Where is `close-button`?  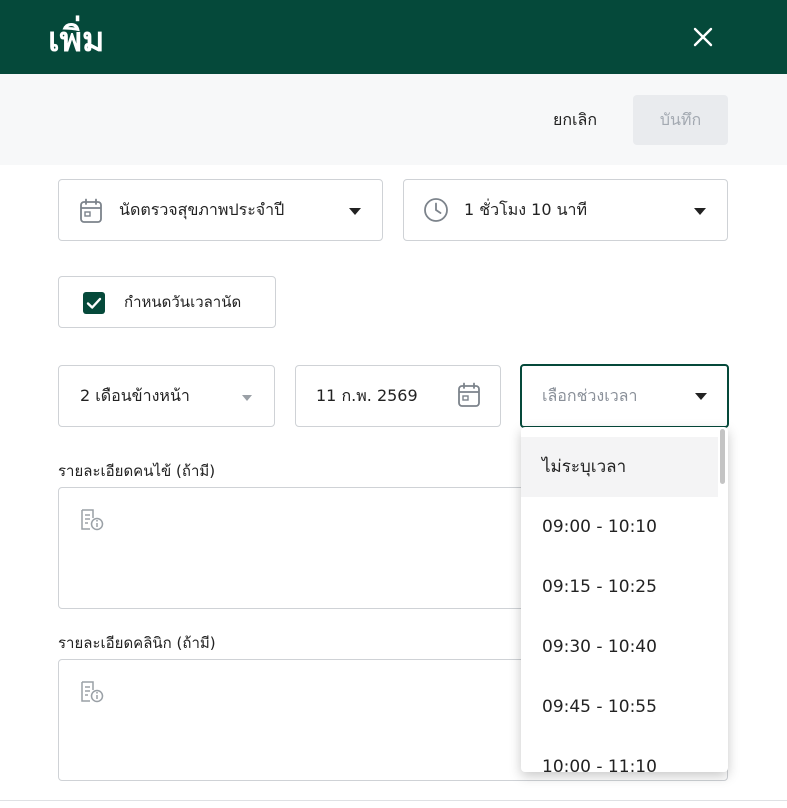 close-button is located at coordinates (703, 37).